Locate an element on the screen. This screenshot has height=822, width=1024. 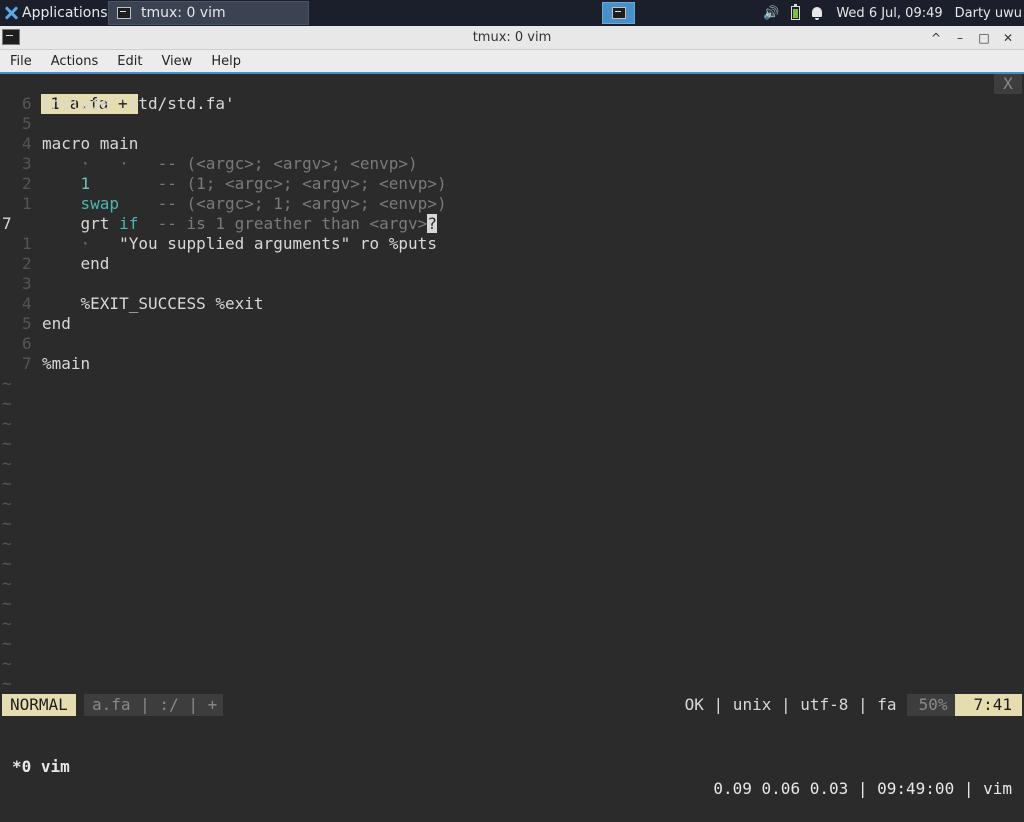
tmux-status-right: 0.09 0.06 0.03 | 09:49:00 | vim is located at coordinates (862, 788).